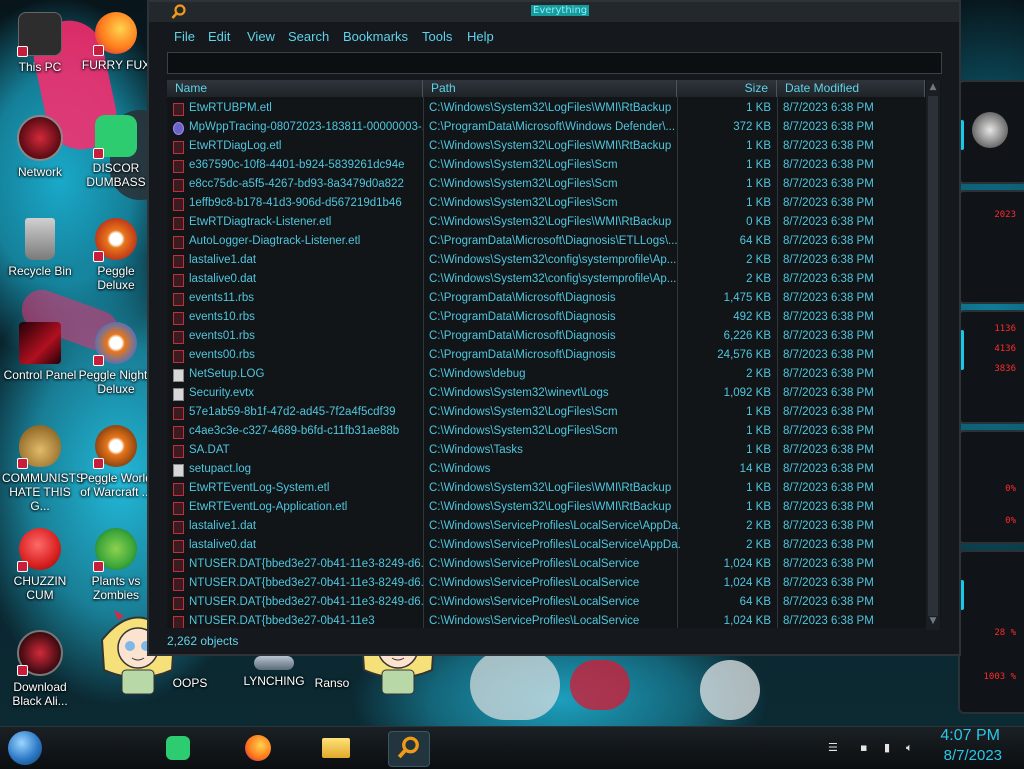 Image resolution: width=1024 pixels, height=769 pixels. Describe the element at coordinates (308, 36) in the screenshot. I see `menu-search: Search` at that location.